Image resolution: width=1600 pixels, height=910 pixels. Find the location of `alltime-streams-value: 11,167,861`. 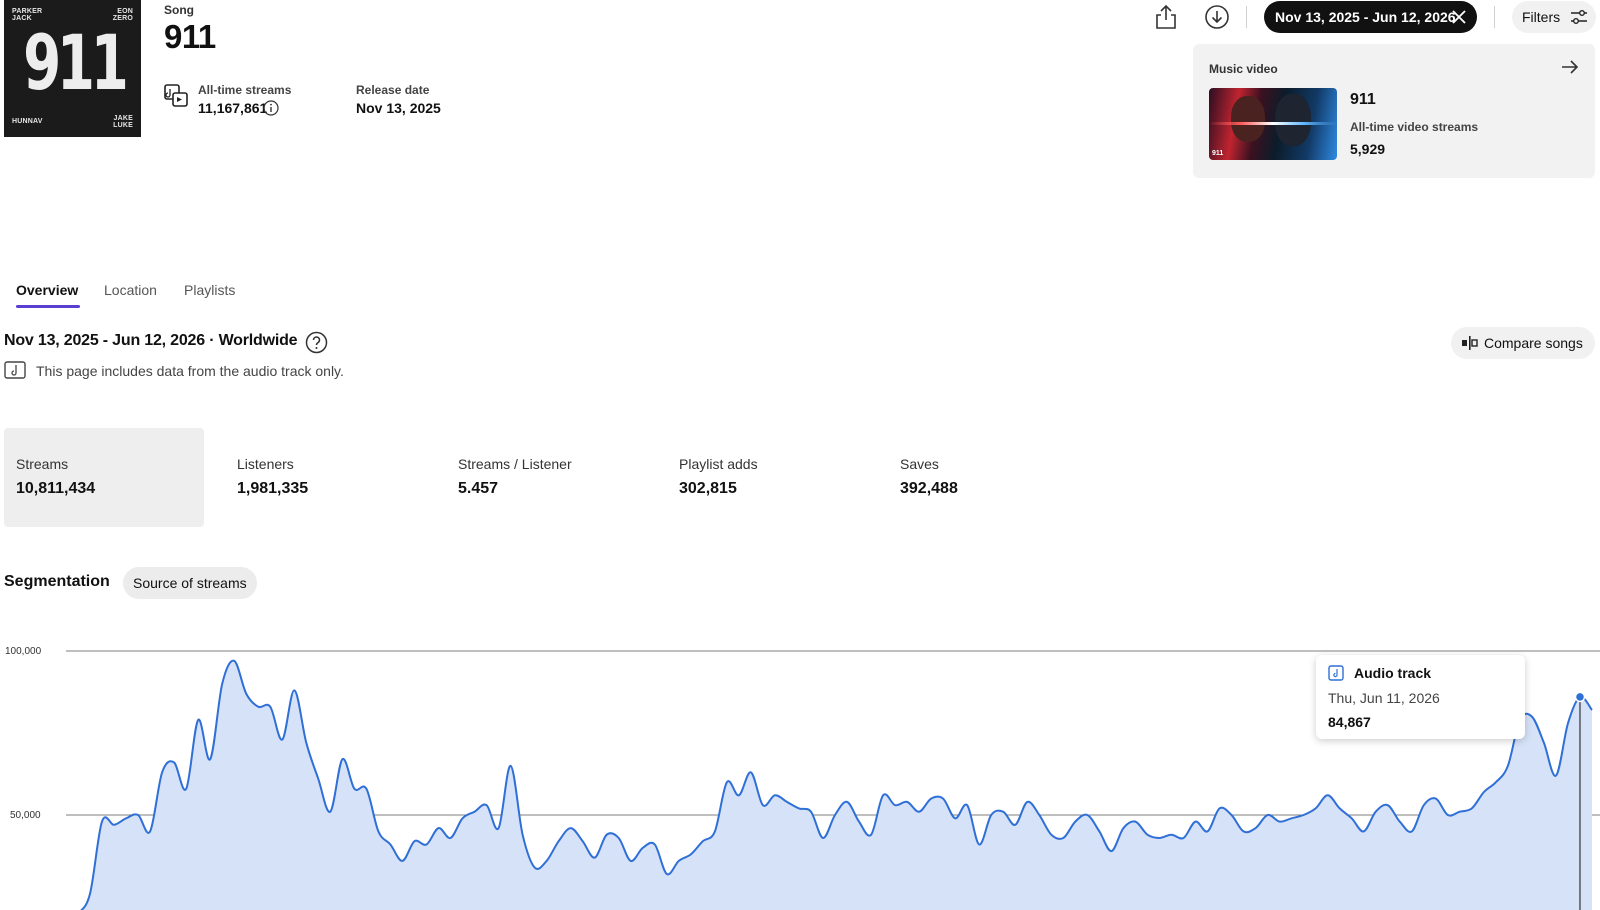

alltime-streams-value: 11,167,861 is located at coordinates (233, 108).